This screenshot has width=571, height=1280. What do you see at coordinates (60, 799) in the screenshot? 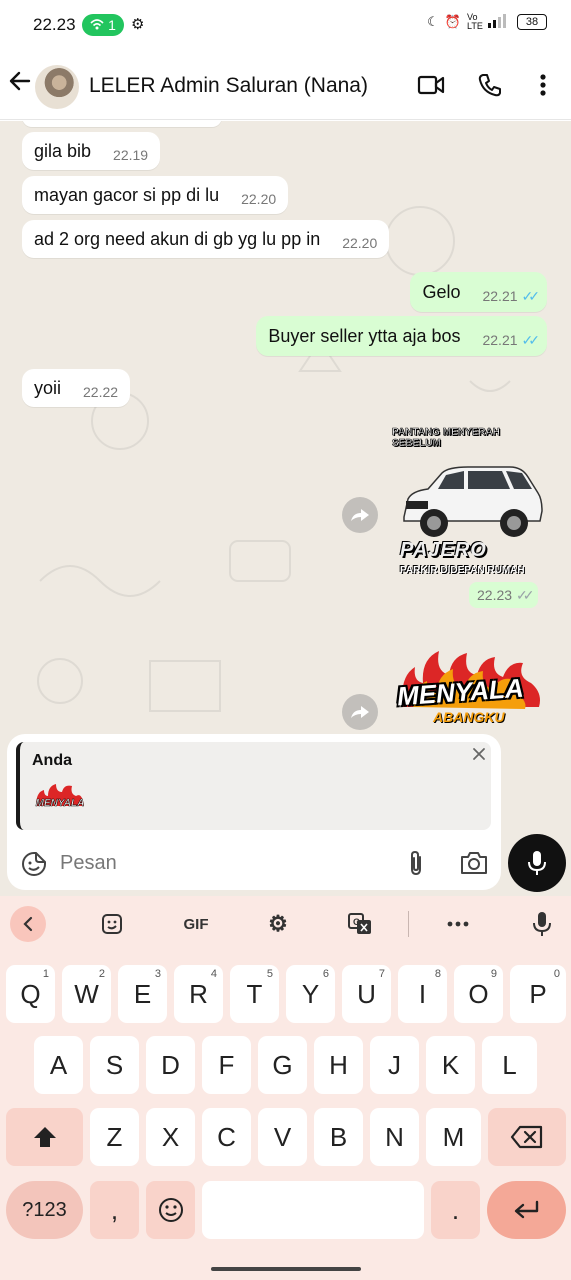
I see `reply-sticker-thumbnail: MENYALA` at bounding box center [60, 799].